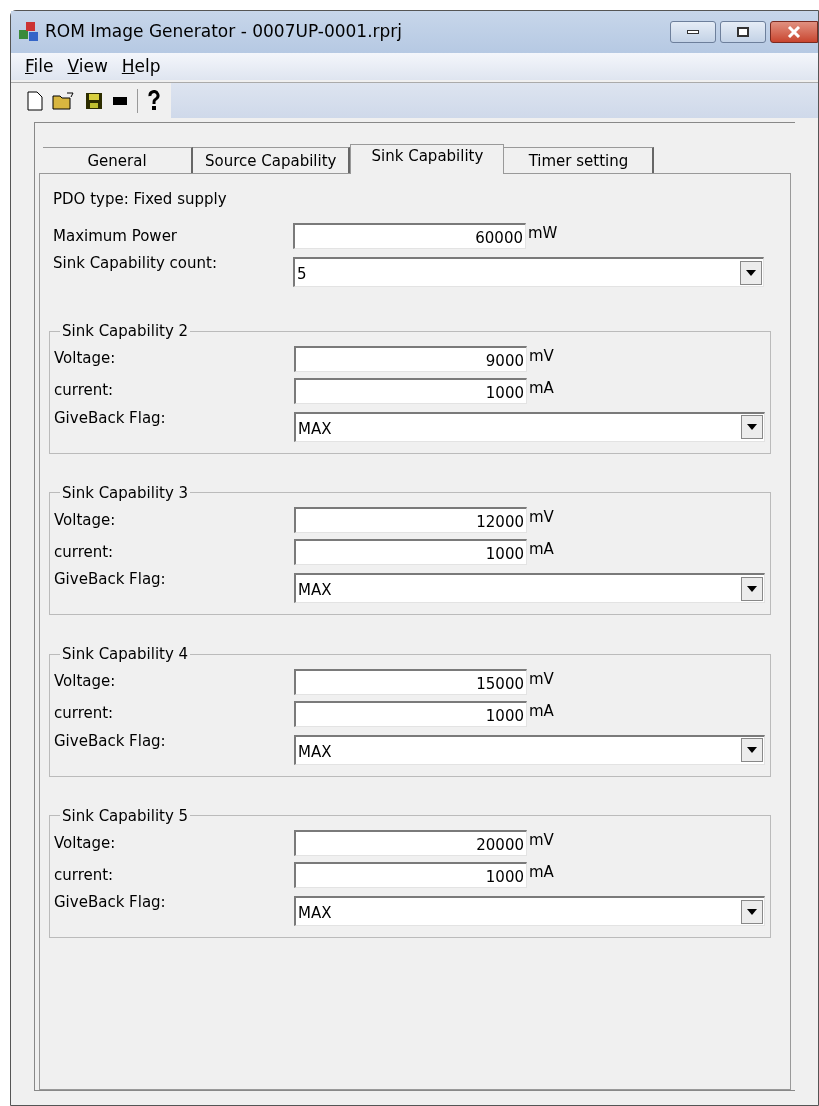 This screenshot has height=1106, width=819. What do you see at coordinates (125, 493) in the screenshot?
I see `group-title: Sink Capability 3` at bounding box center [125, 493].